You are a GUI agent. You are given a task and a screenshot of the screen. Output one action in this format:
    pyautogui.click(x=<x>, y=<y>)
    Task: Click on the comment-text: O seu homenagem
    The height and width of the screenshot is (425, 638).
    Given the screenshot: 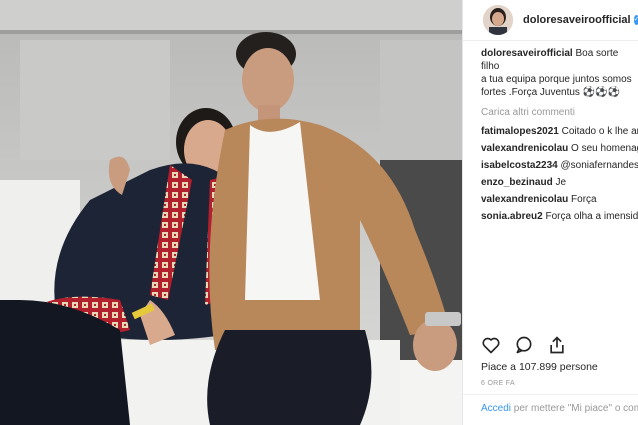 What is the action you would take?
    pyautogui.click(x=604, y=148)
    